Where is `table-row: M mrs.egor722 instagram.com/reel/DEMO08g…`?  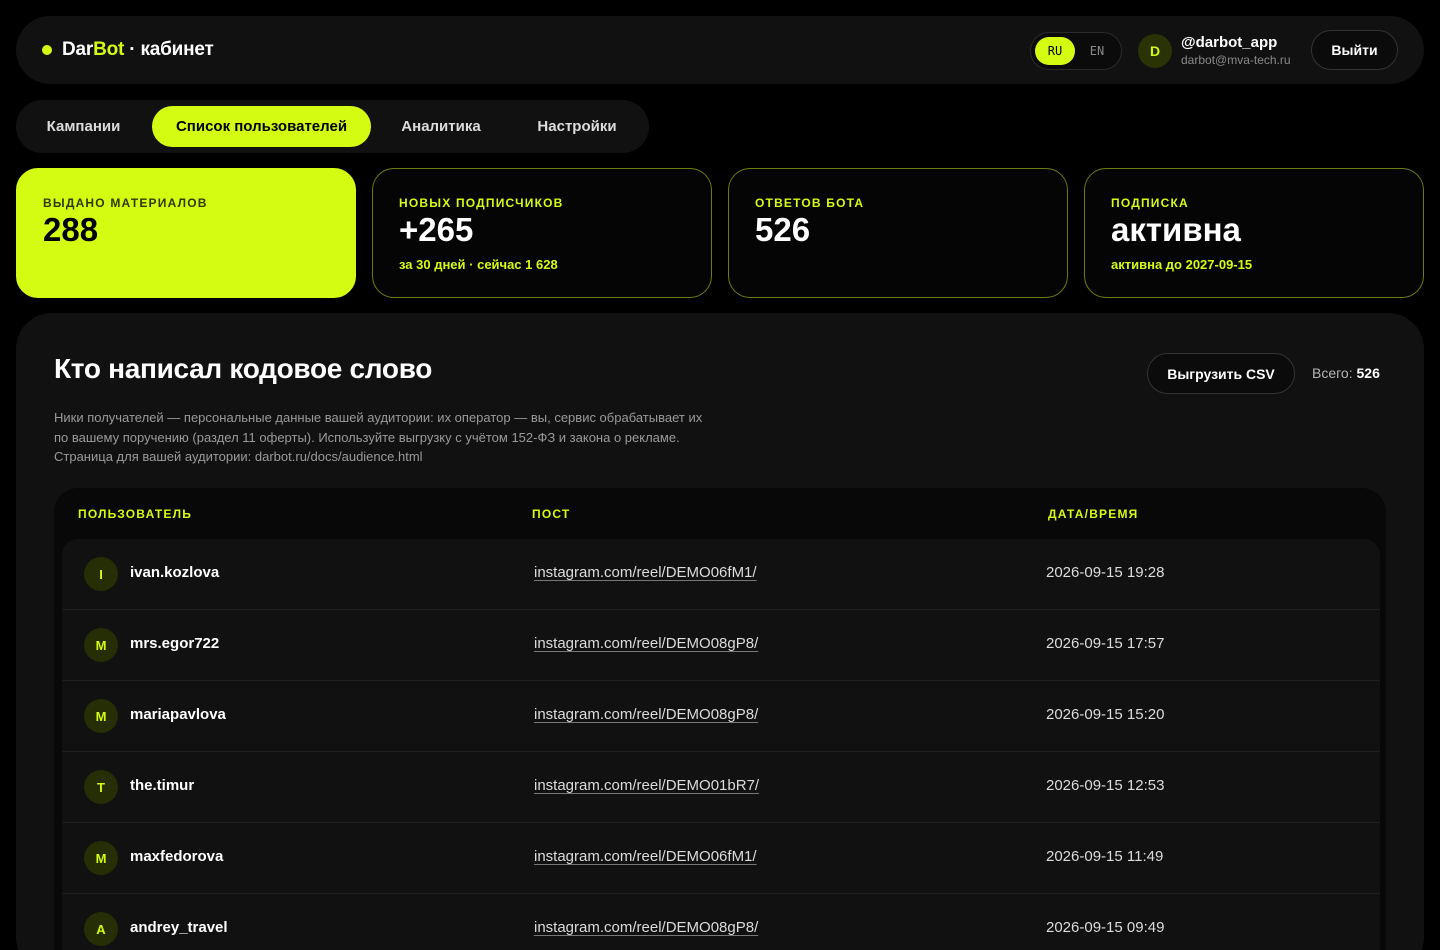
table-row: M mrs.egor722 instagram.com/reel/DEMO08g… is located at coordinates (721, 645).